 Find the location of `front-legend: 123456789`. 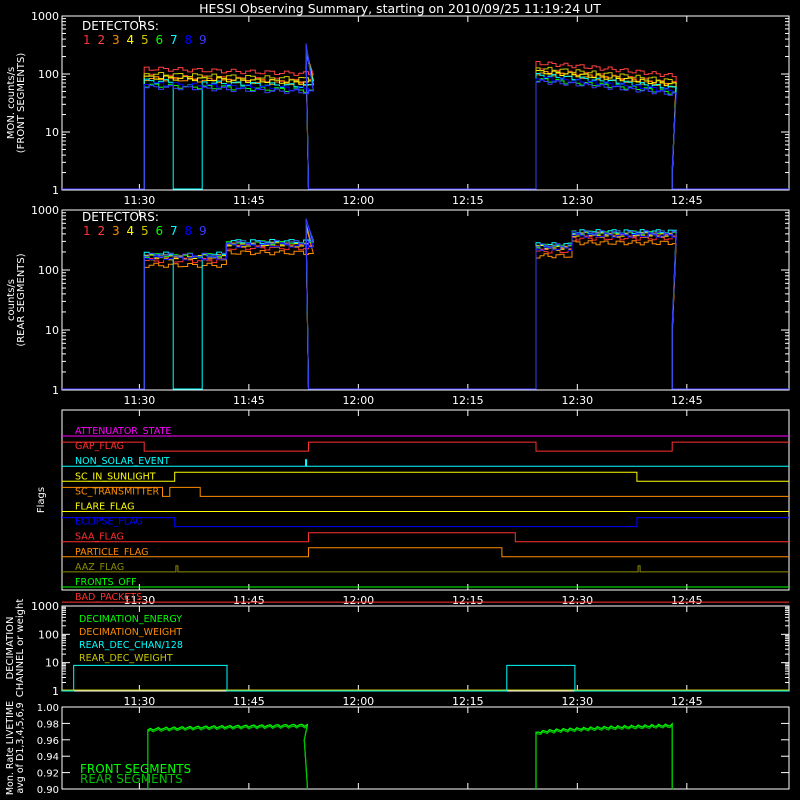

front-legend: 123456789 is located at coordinates (145, 40).